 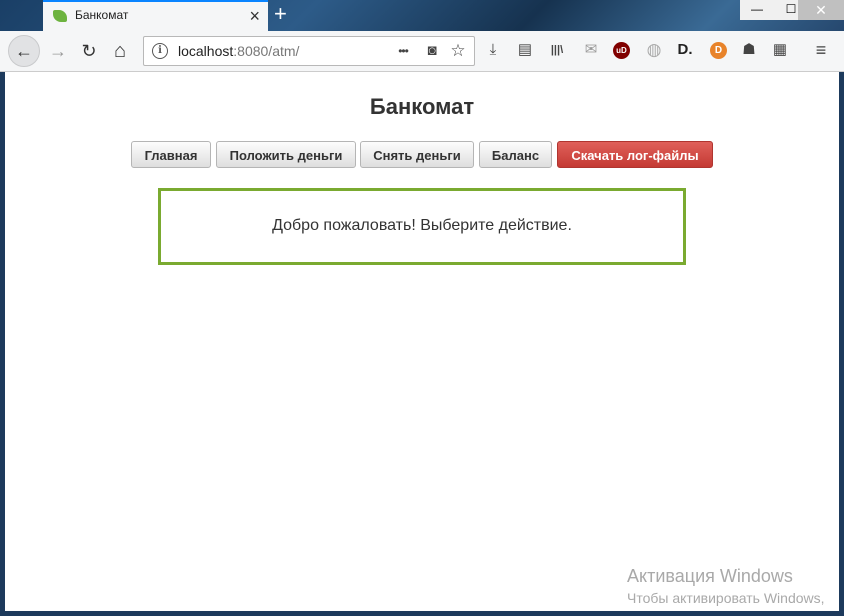 What do you see at coordinates (171, 154) in the screenshot?
I see `home-nav-button: Главная` at bounding box center [171, 154].